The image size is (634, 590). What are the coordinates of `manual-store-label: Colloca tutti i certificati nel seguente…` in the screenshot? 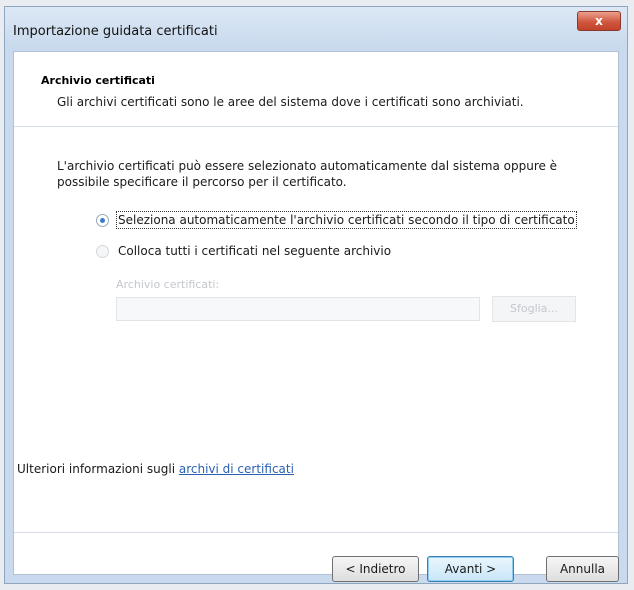 It's located at (254, 251).